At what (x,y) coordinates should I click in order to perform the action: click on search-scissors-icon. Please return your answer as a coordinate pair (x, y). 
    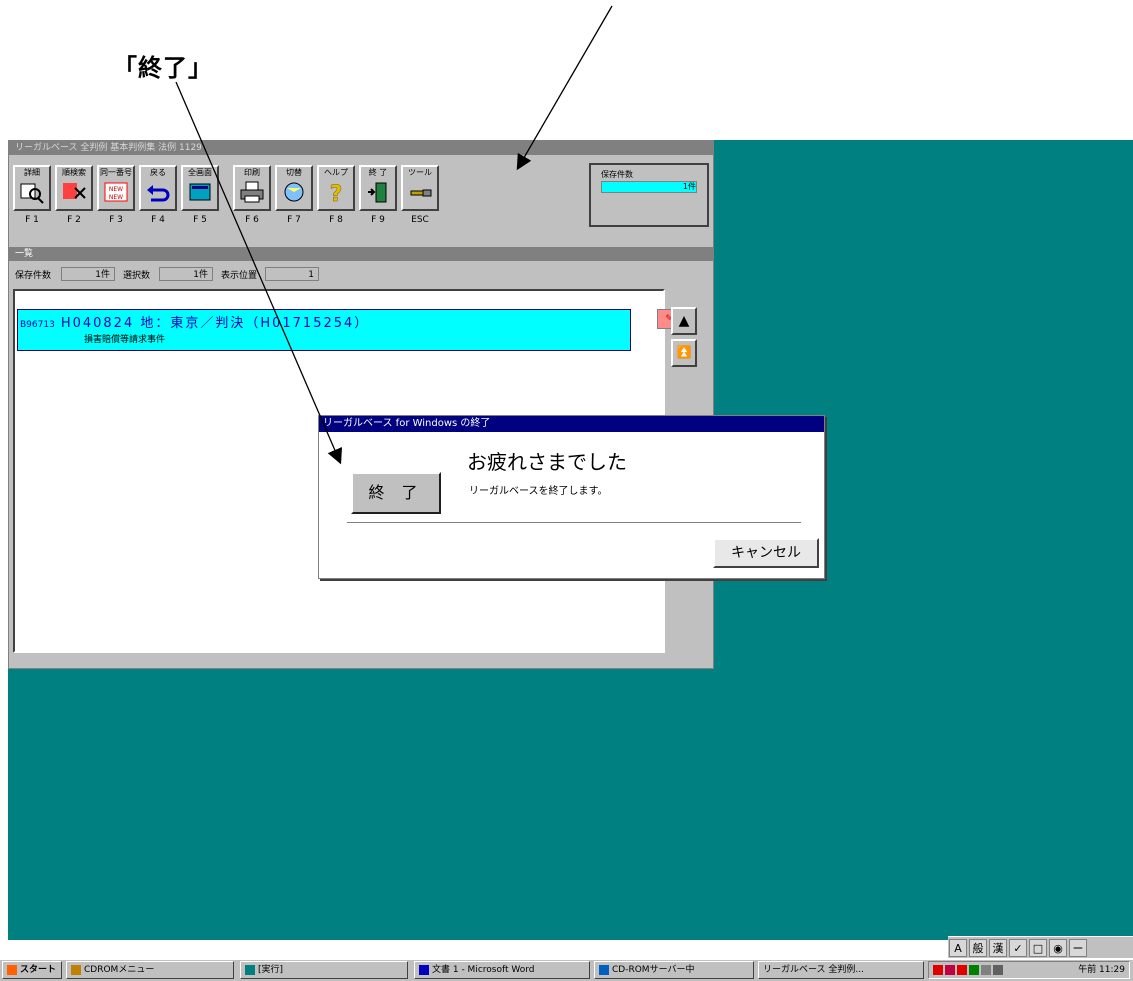
    Looking at the image, I should click on (74, 191).